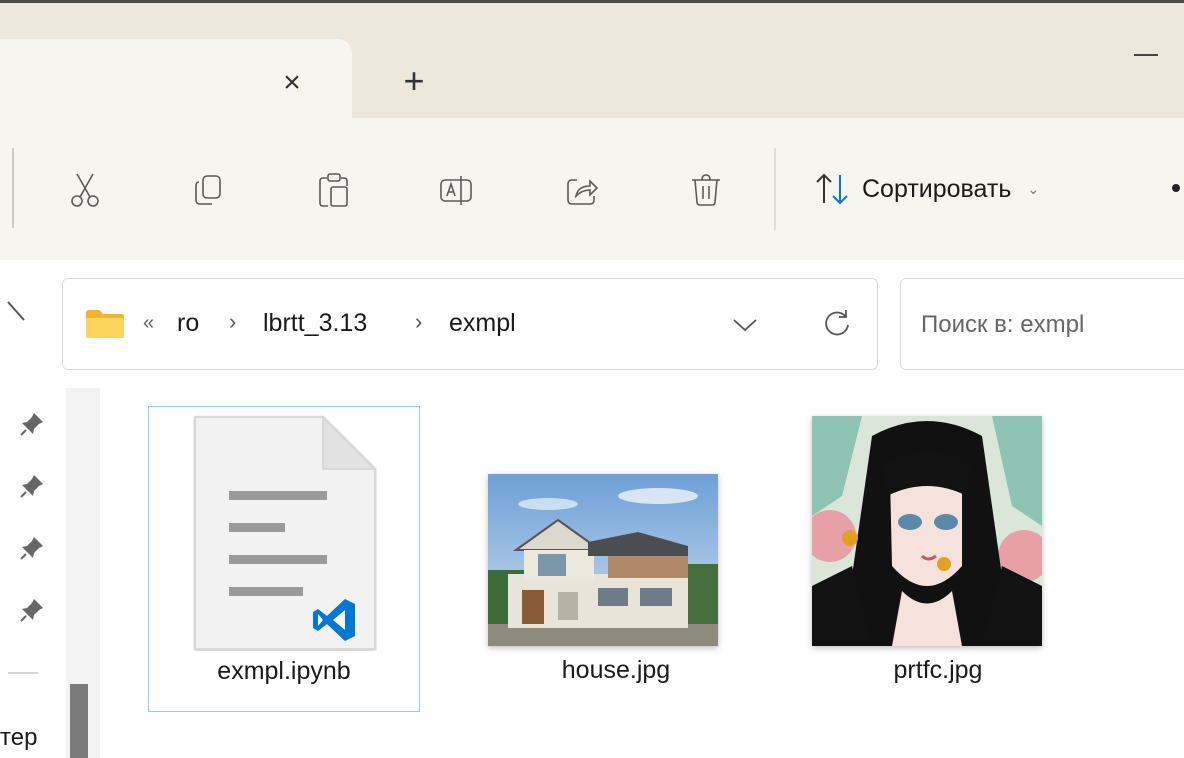 The height and width of the screenshot is (758, 1184). Describe the element at coordinates (616, 670) in the screenshot. I see `file-name: house.jpg` at that location.